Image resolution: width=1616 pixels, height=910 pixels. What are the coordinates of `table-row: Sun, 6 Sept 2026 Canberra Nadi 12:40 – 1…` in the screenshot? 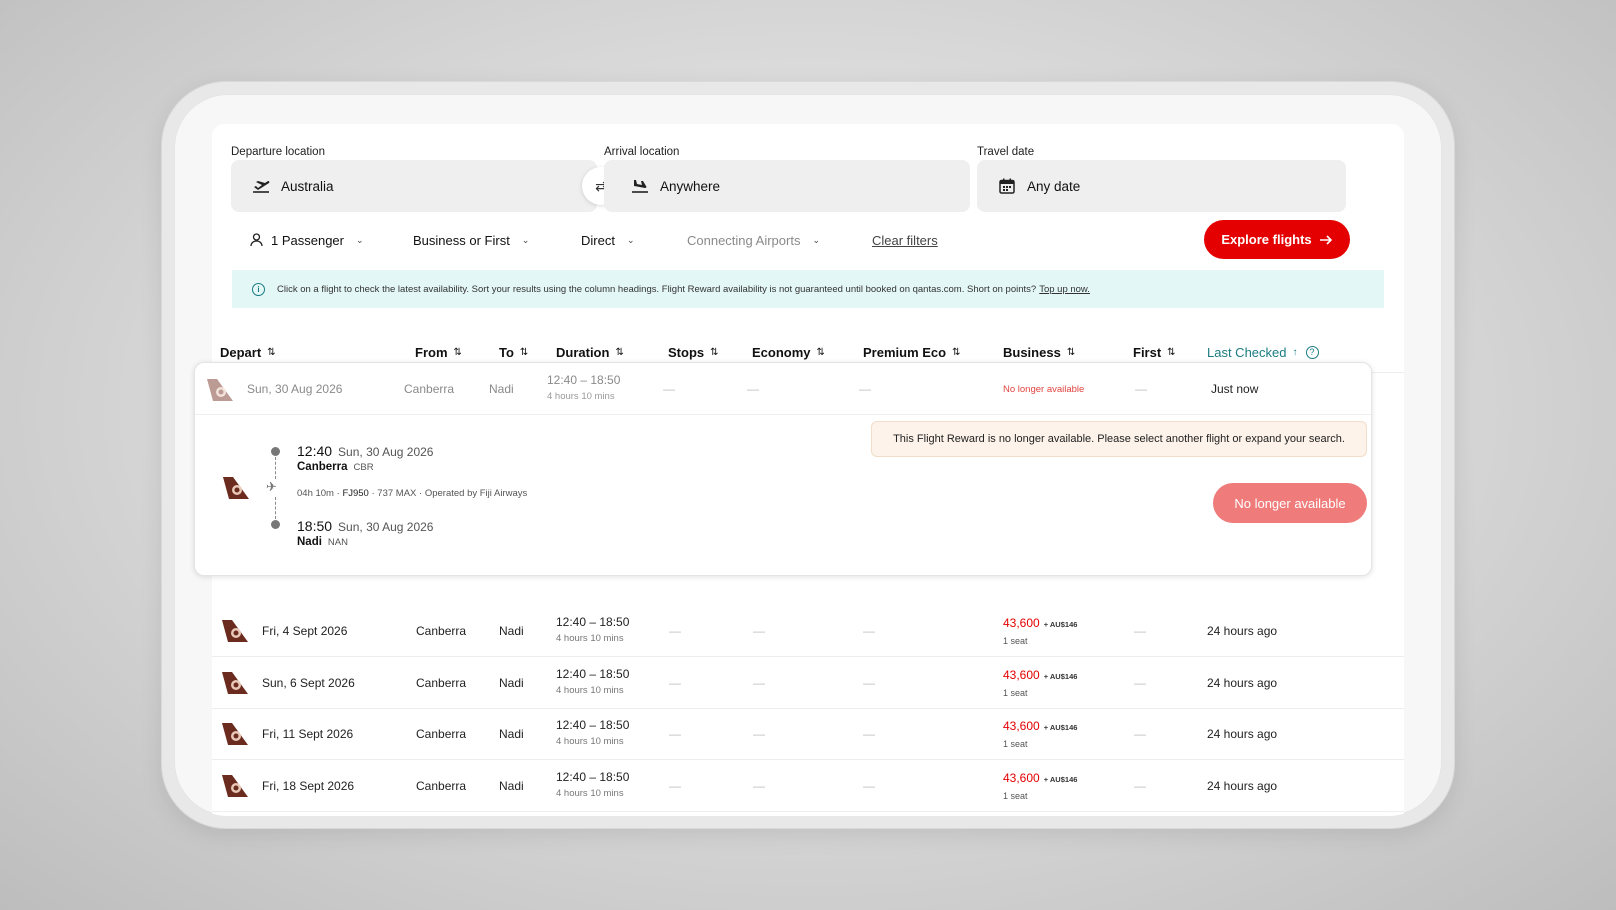 It's located at (808, 682).